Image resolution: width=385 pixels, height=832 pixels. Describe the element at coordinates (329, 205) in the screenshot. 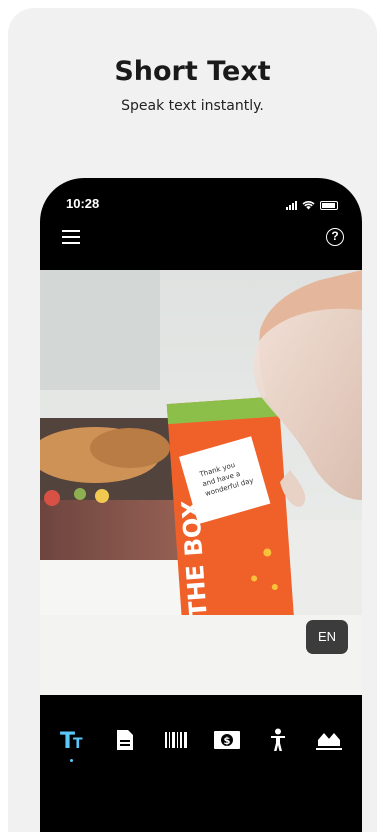

I see `battery-icon` at that location.